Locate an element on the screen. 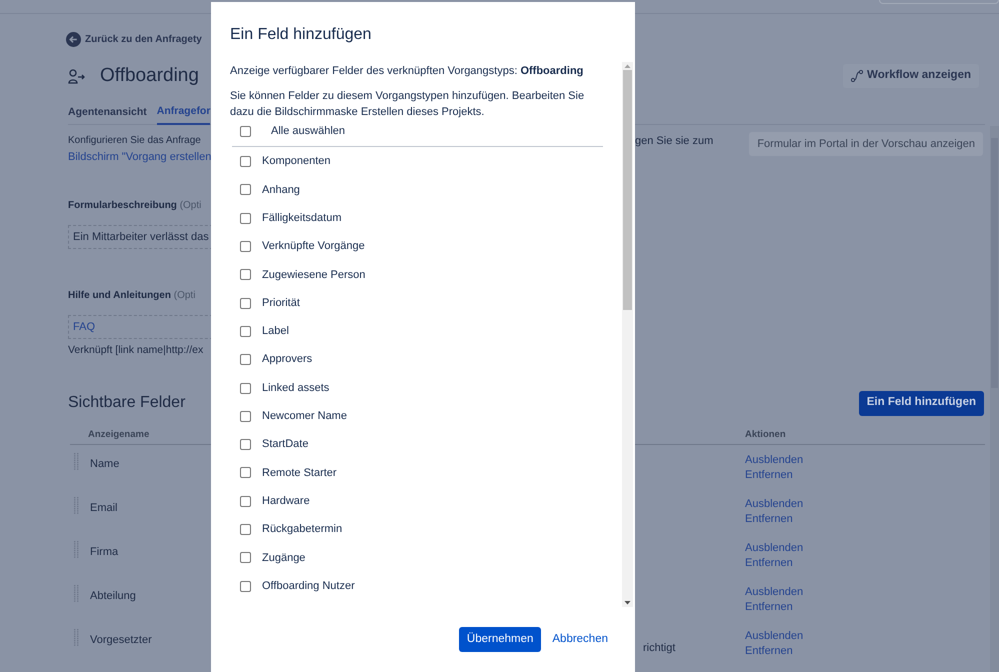 This screenshot has height=672, width=999. checkbox-label: Komponenten is located at coordinates (296, 162).